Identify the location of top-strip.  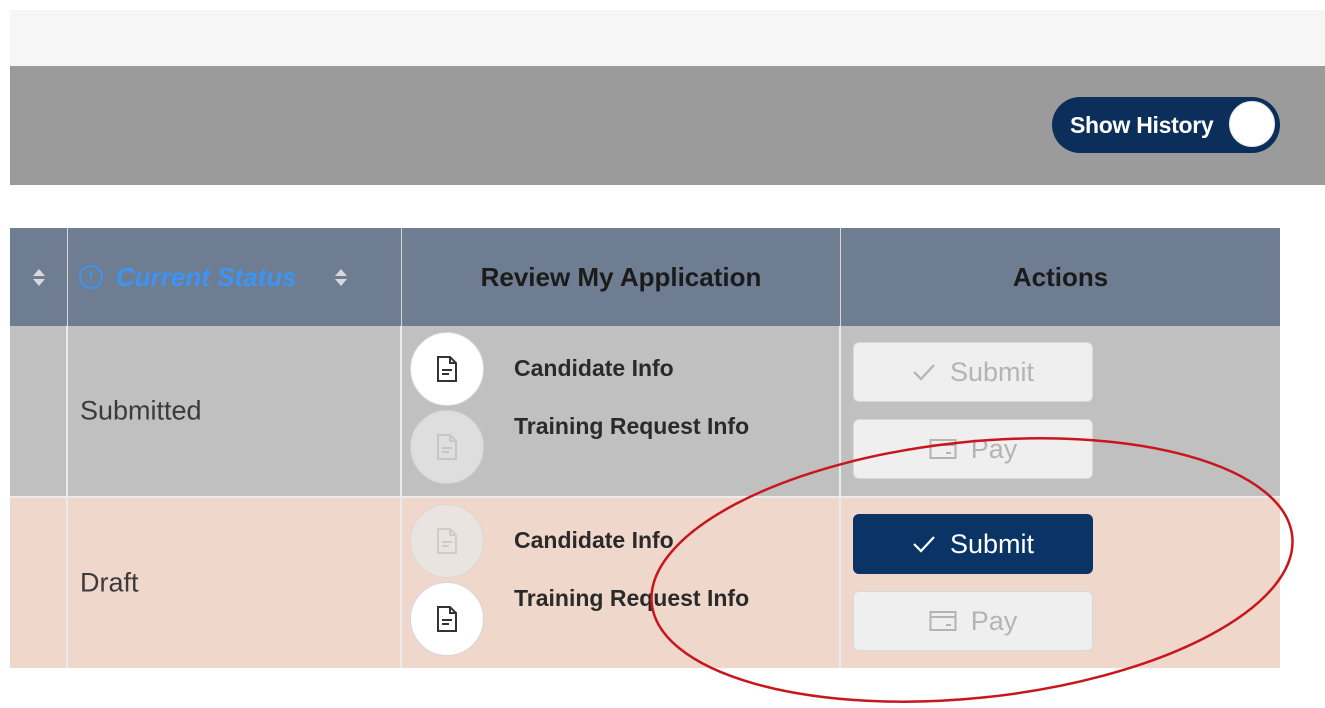
(667, 38).